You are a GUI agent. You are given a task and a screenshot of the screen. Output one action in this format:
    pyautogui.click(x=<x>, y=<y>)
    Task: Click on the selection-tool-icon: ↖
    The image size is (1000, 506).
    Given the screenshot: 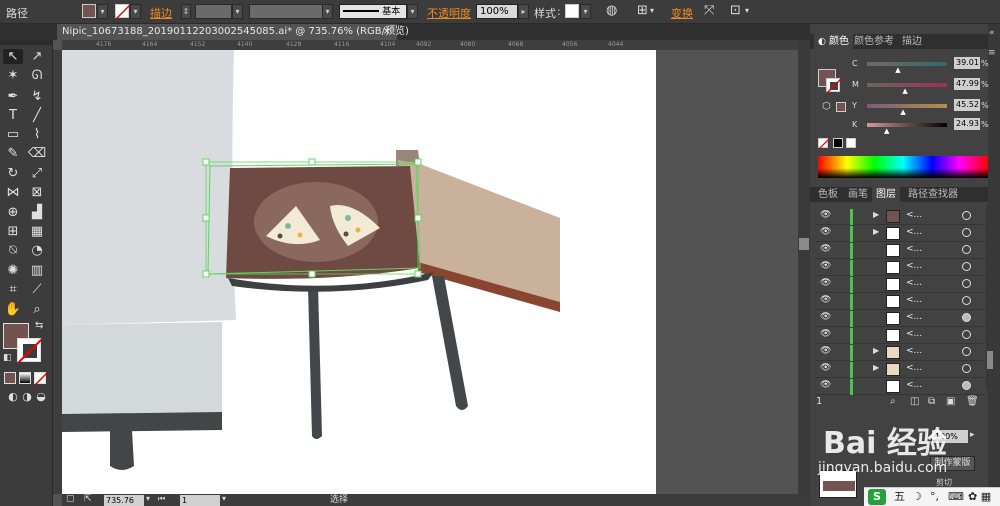 What is the action you would take?
    pyautogui.click(x=13, y=56)
    